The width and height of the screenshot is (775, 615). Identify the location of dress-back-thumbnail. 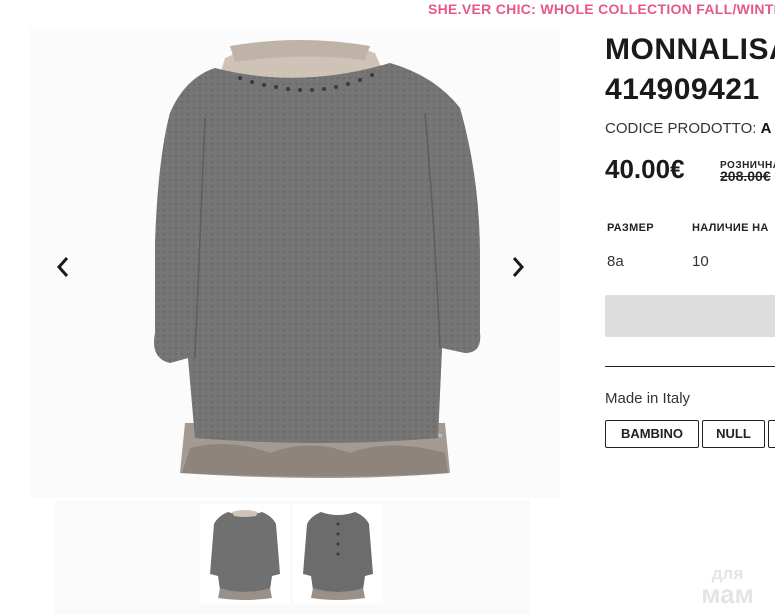
(338, 556).